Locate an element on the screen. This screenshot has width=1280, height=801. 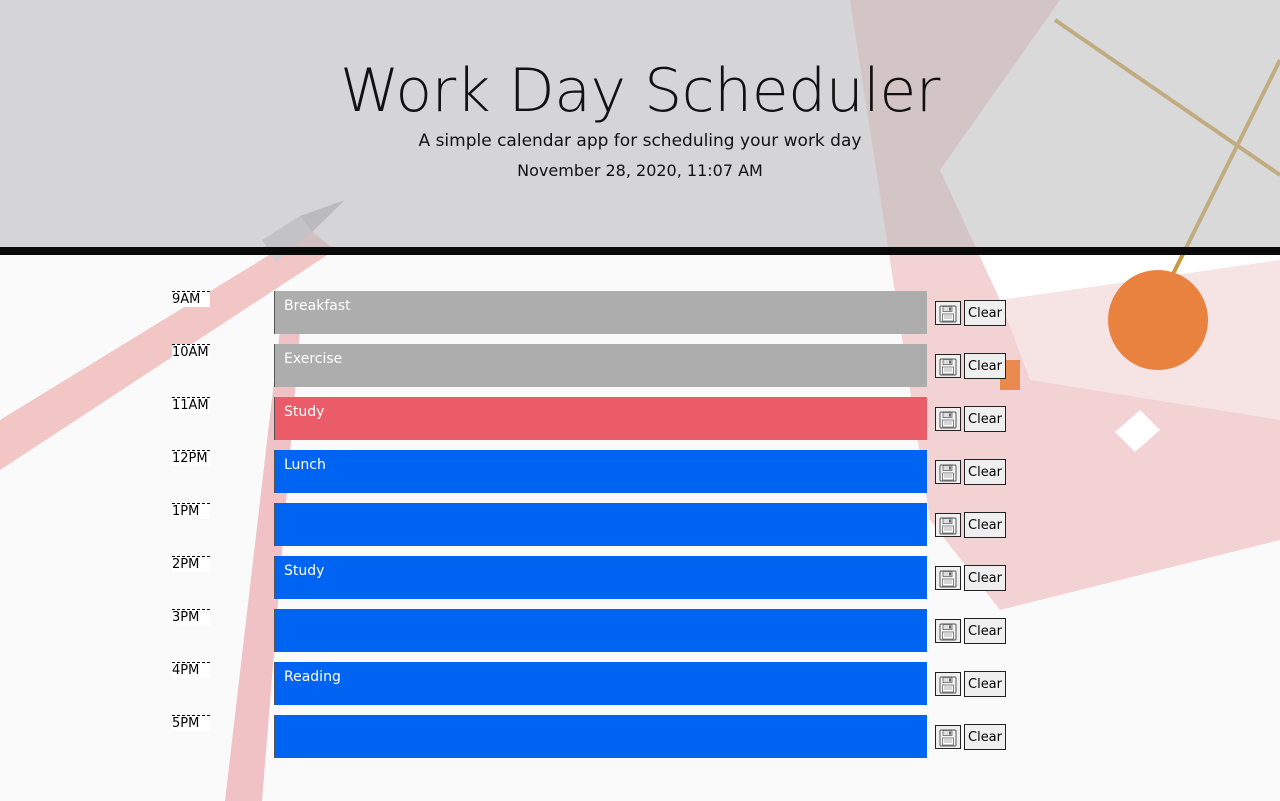
time-block-row: 2PM Study Clear is located at coordinates (640, 582).